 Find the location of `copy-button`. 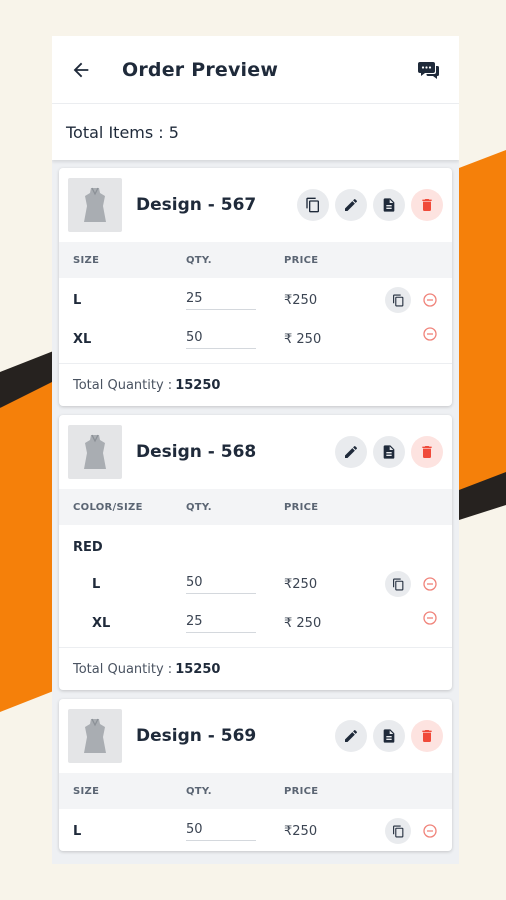

copy-button is located at coordinates (313, 205).